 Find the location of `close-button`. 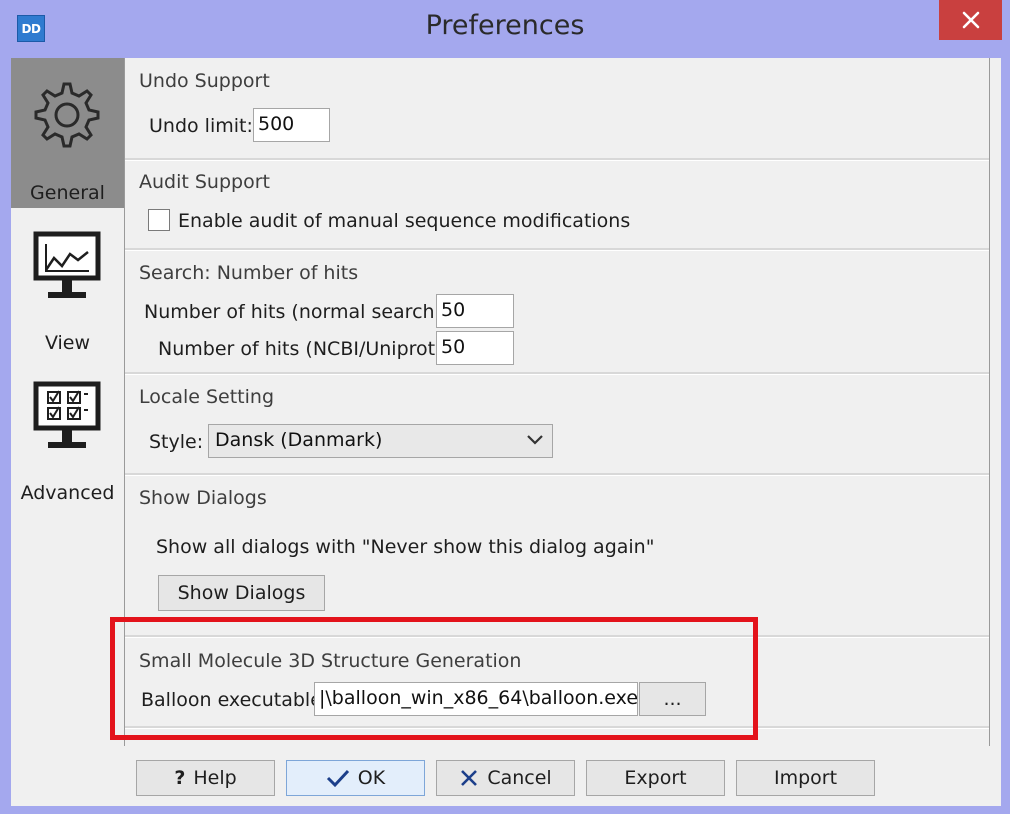

close-button is located at coordinates (970, 20).